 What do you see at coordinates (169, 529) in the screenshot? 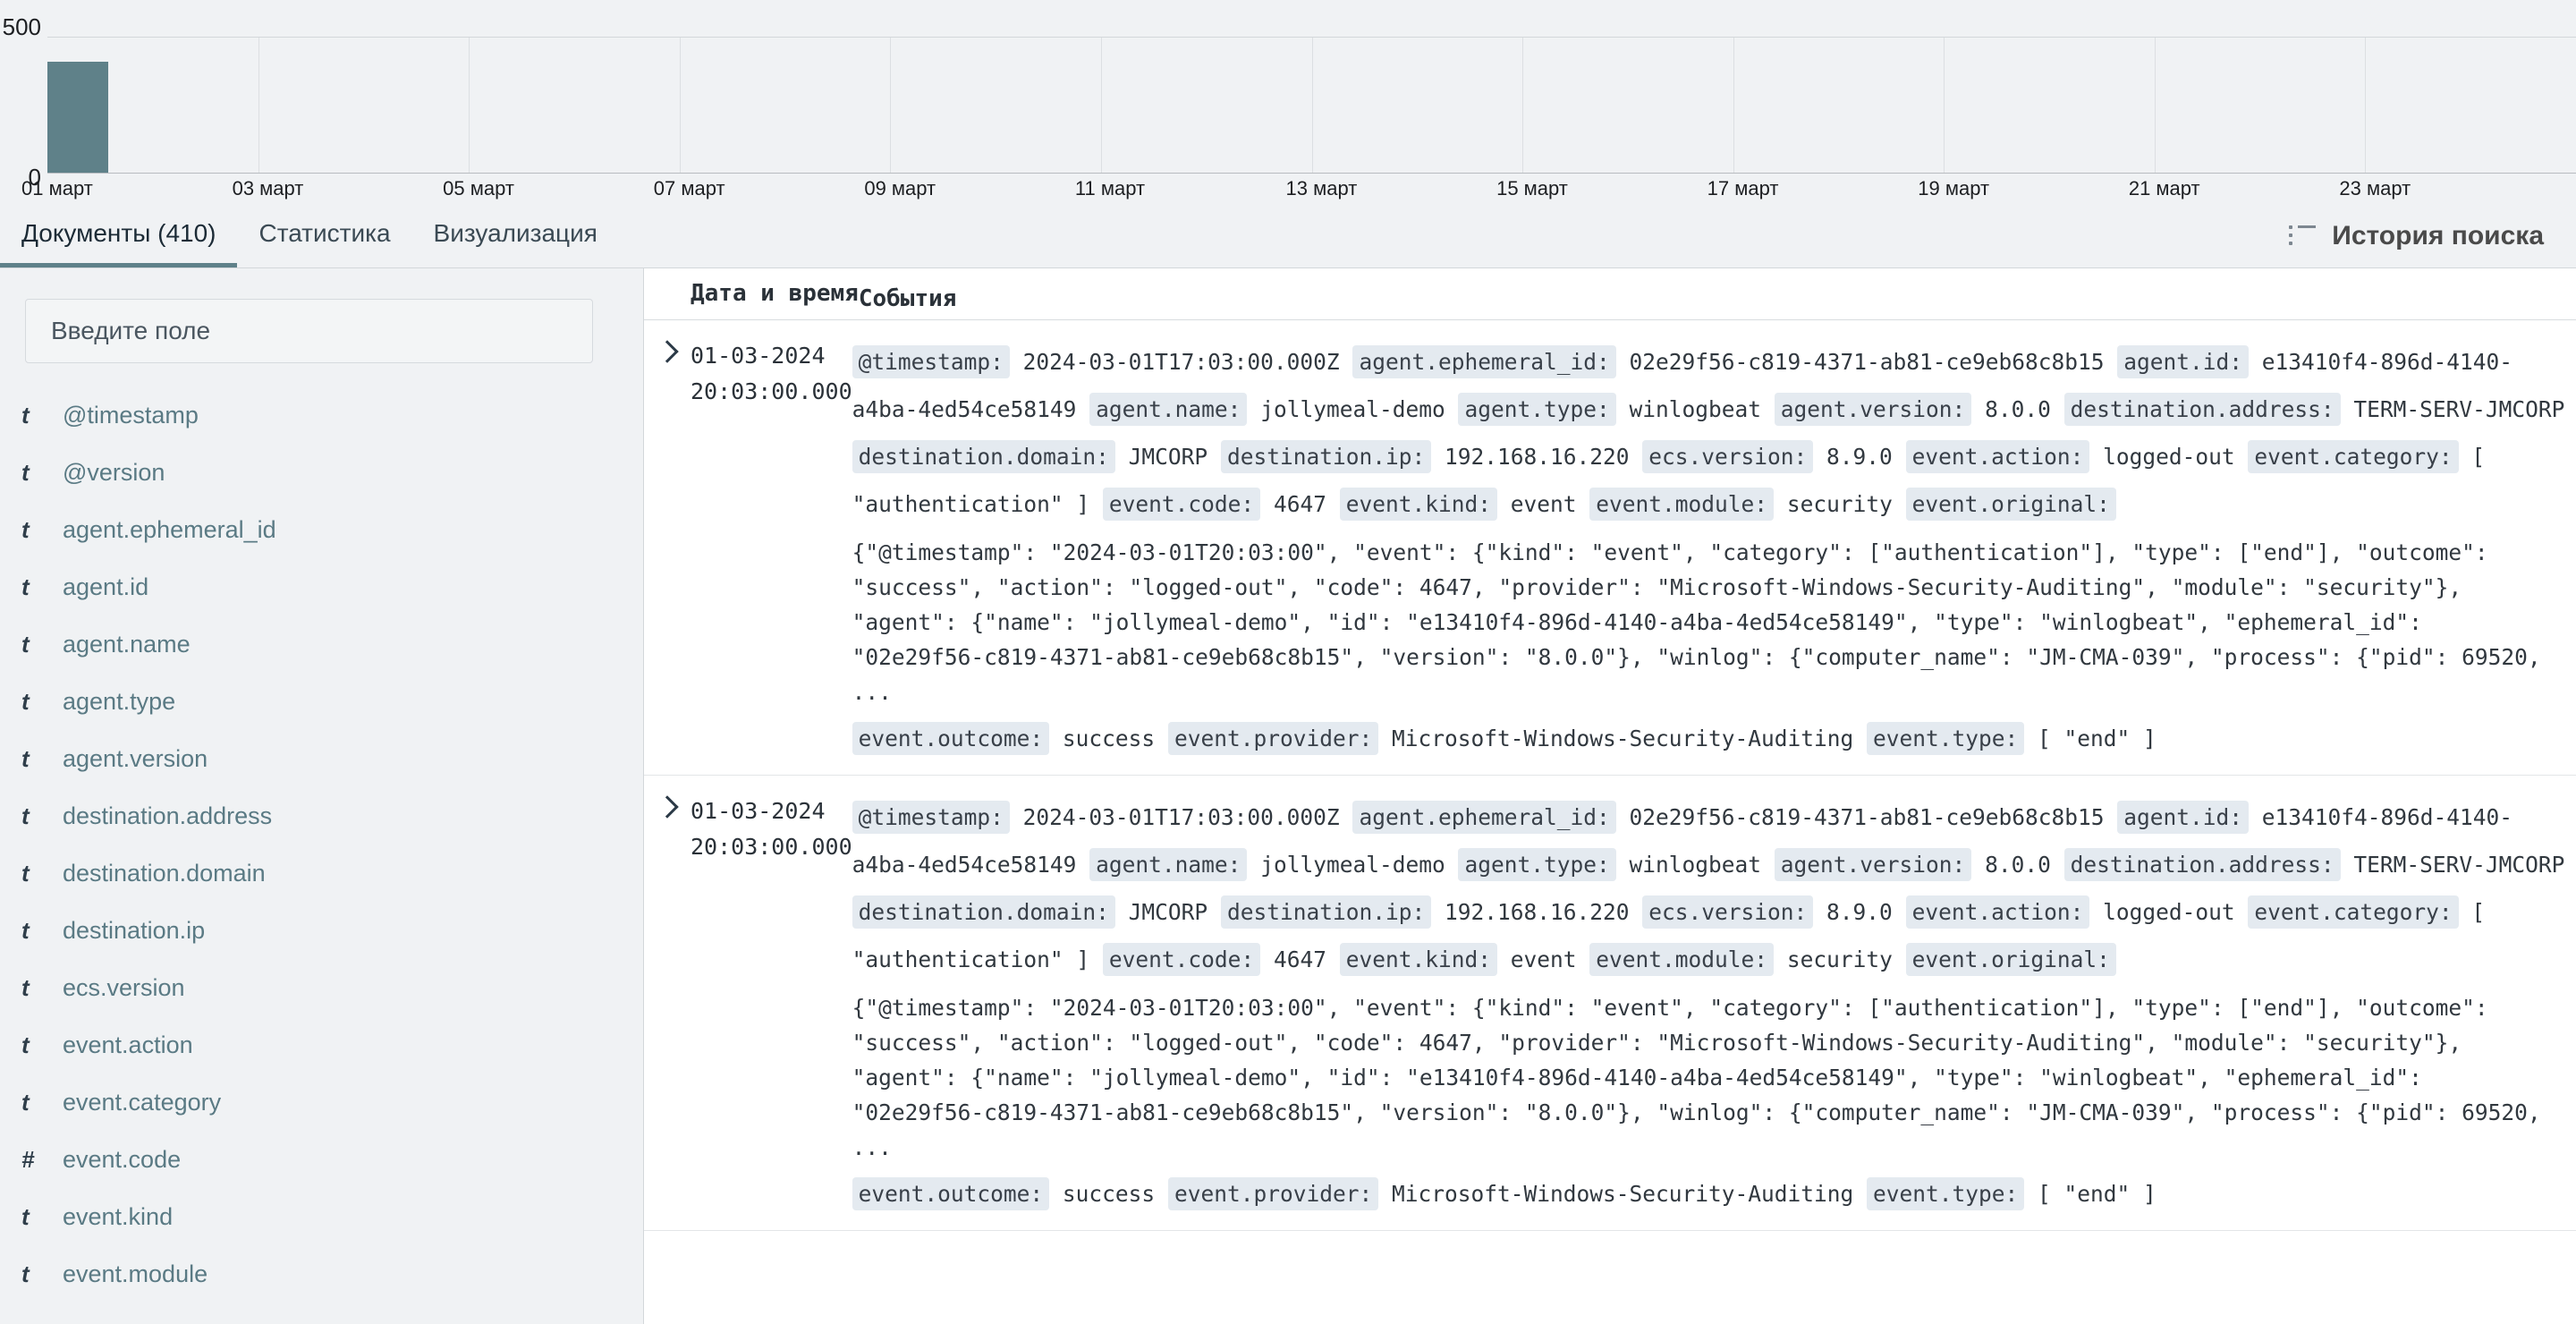
I see `field-name: agent.ephemeral_id` at bounding box center [169, 529].